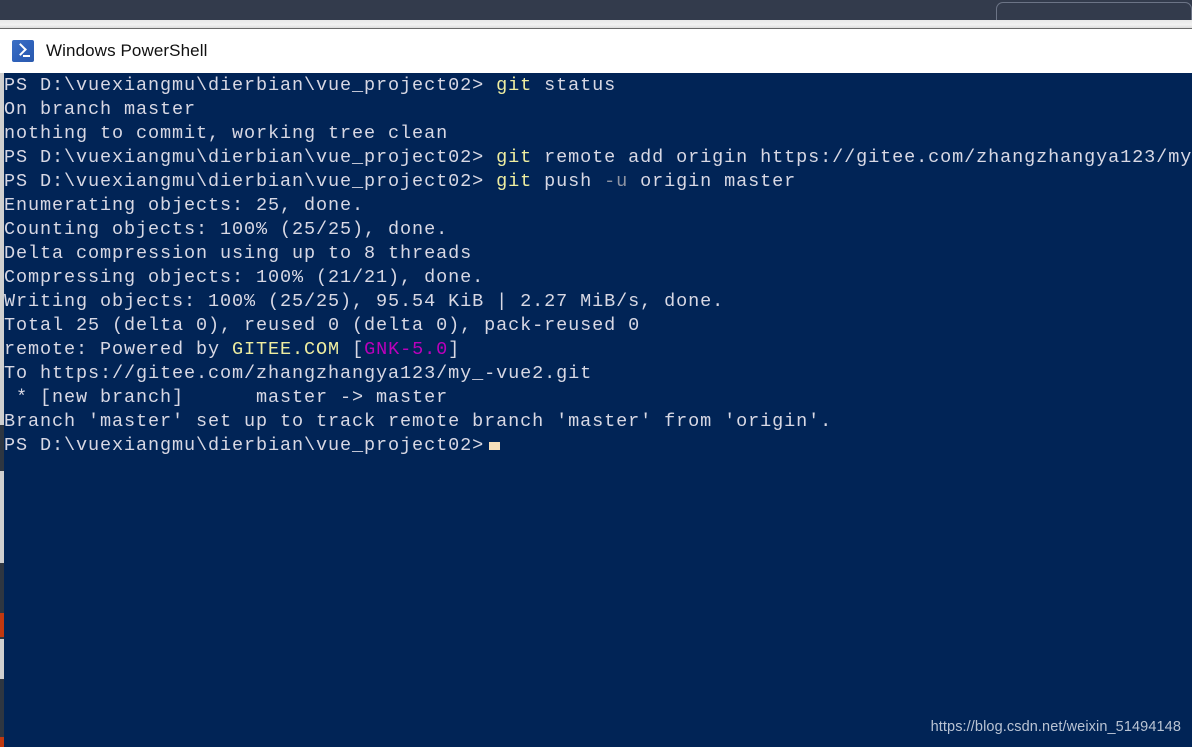 The image size is (1192, 747). Describe the element at coordinates (495, 446) in the screenshot. I see `text-cursor` at that location.